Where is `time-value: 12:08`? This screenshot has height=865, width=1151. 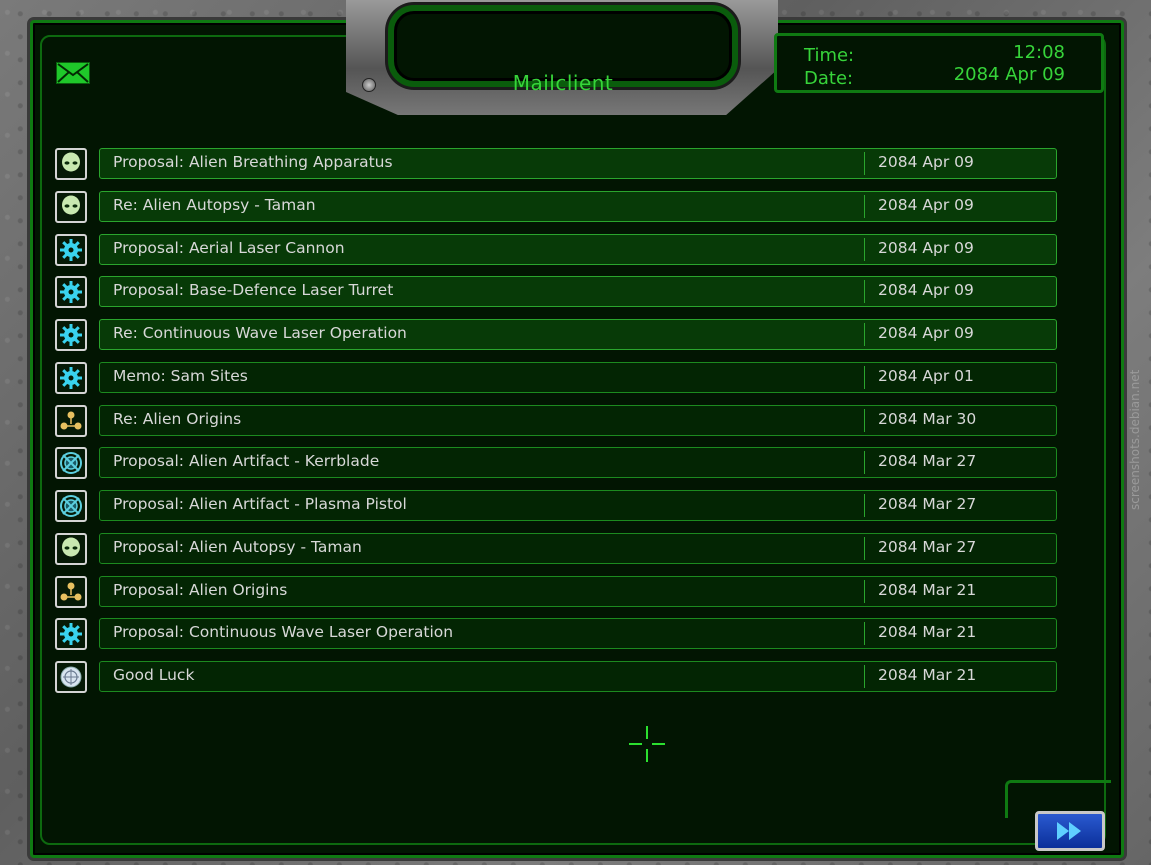 time-value: 12:08 is located at coordinates (1039, 52).